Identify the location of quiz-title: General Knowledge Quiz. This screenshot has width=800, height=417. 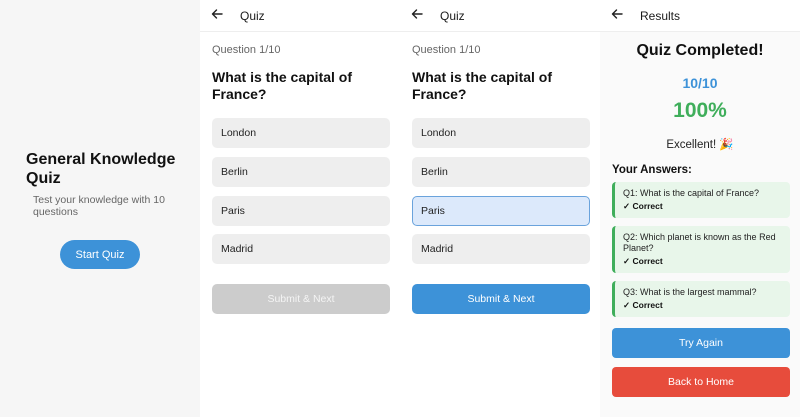
(101, 169).